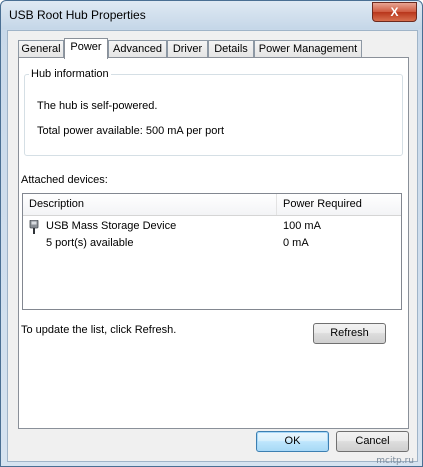  I want to click on tab-driver: Driver, so click(187, 49).